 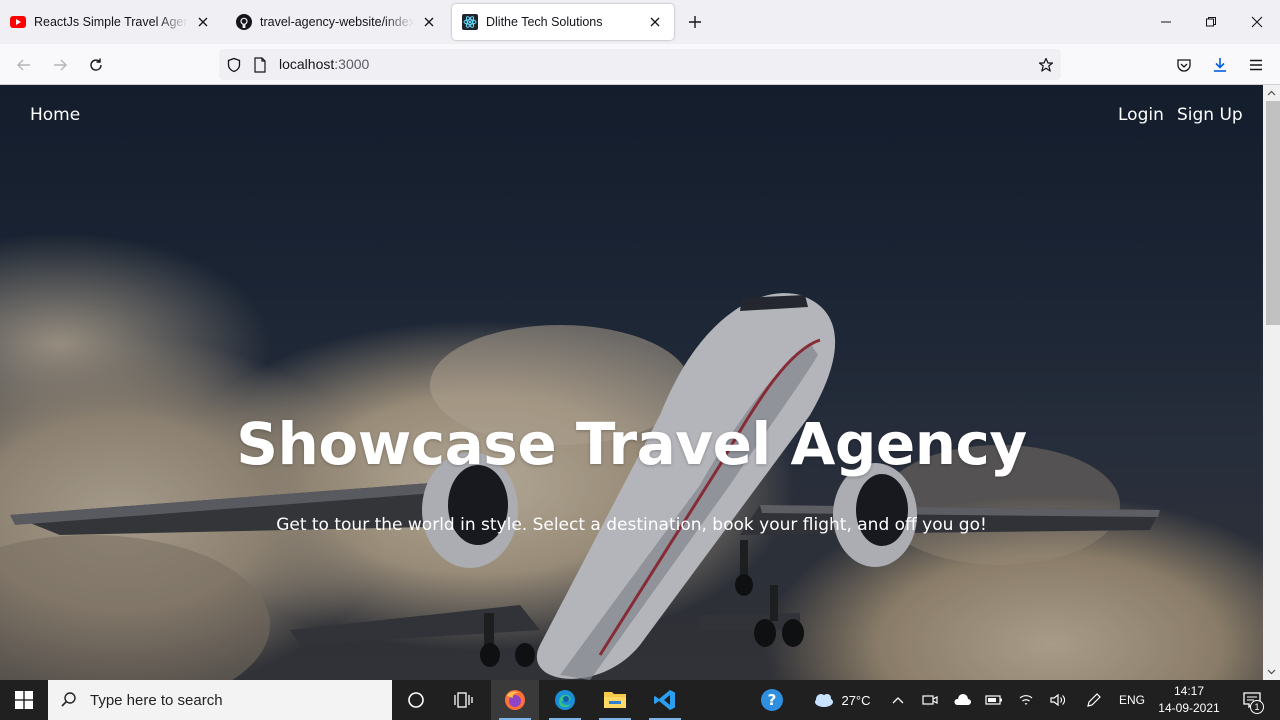 I want to click on taskbar-edge, so click(x=565, y=700).